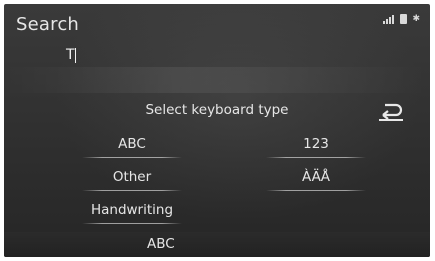 This screenshot has height=261, width=435. Describe the element at coordinates (316, 178) in the screenshot. I see `keyboard-option-accented: ÀÄÅ` at that location.